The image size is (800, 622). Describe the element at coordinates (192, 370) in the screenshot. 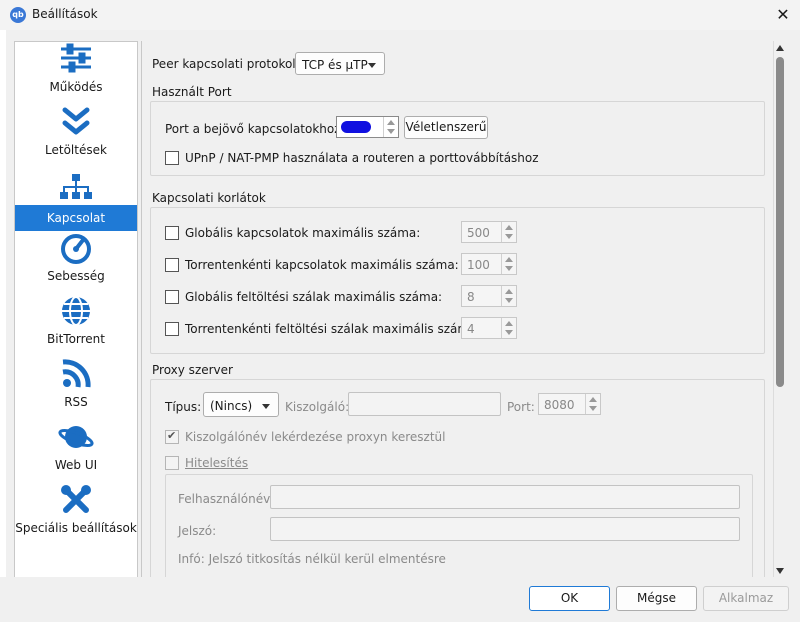

I see `proxy-group-title: Proxy szerver` at that location.